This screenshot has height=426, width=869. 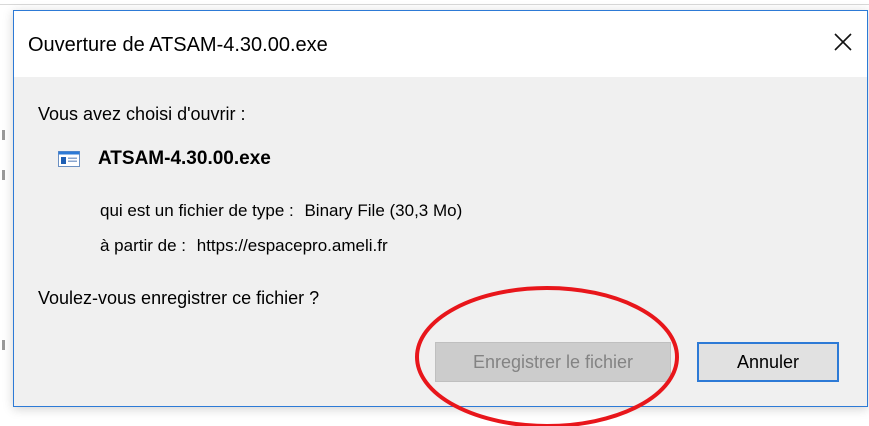 What do you see at coordinates (383, 210) in the screenshot?
I see `file-type-value: Binary File (30,3 Mo)` at bounding box center [383, 210].